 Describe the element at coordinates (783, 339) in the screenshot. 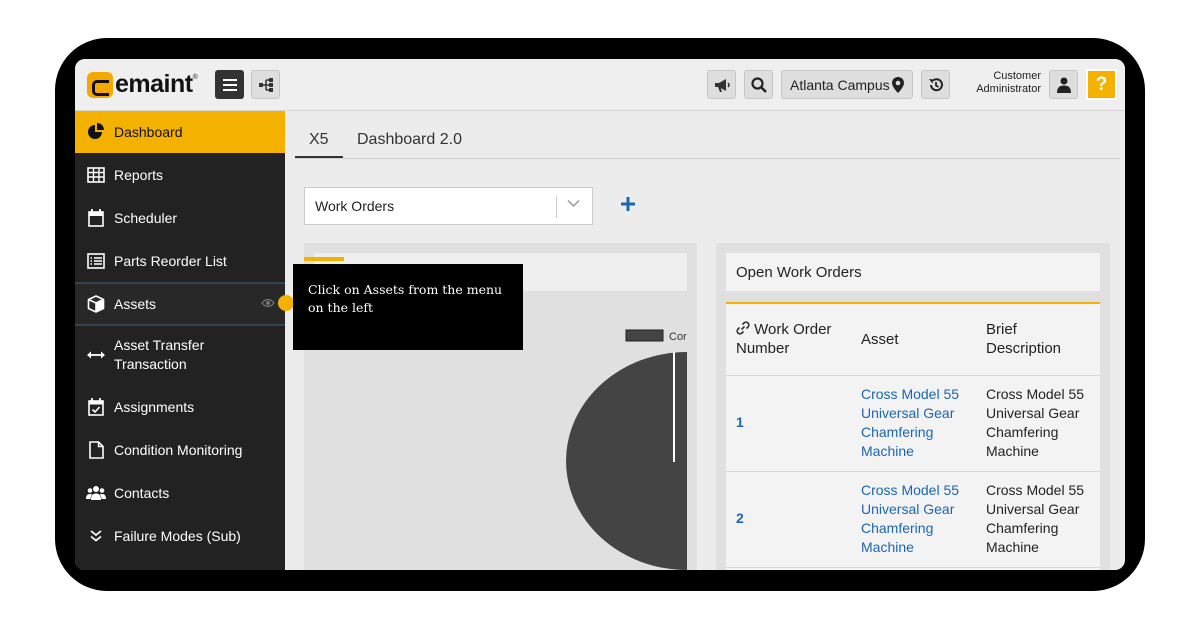

I see `column-header-wo-number: Work Order Number` at that location.